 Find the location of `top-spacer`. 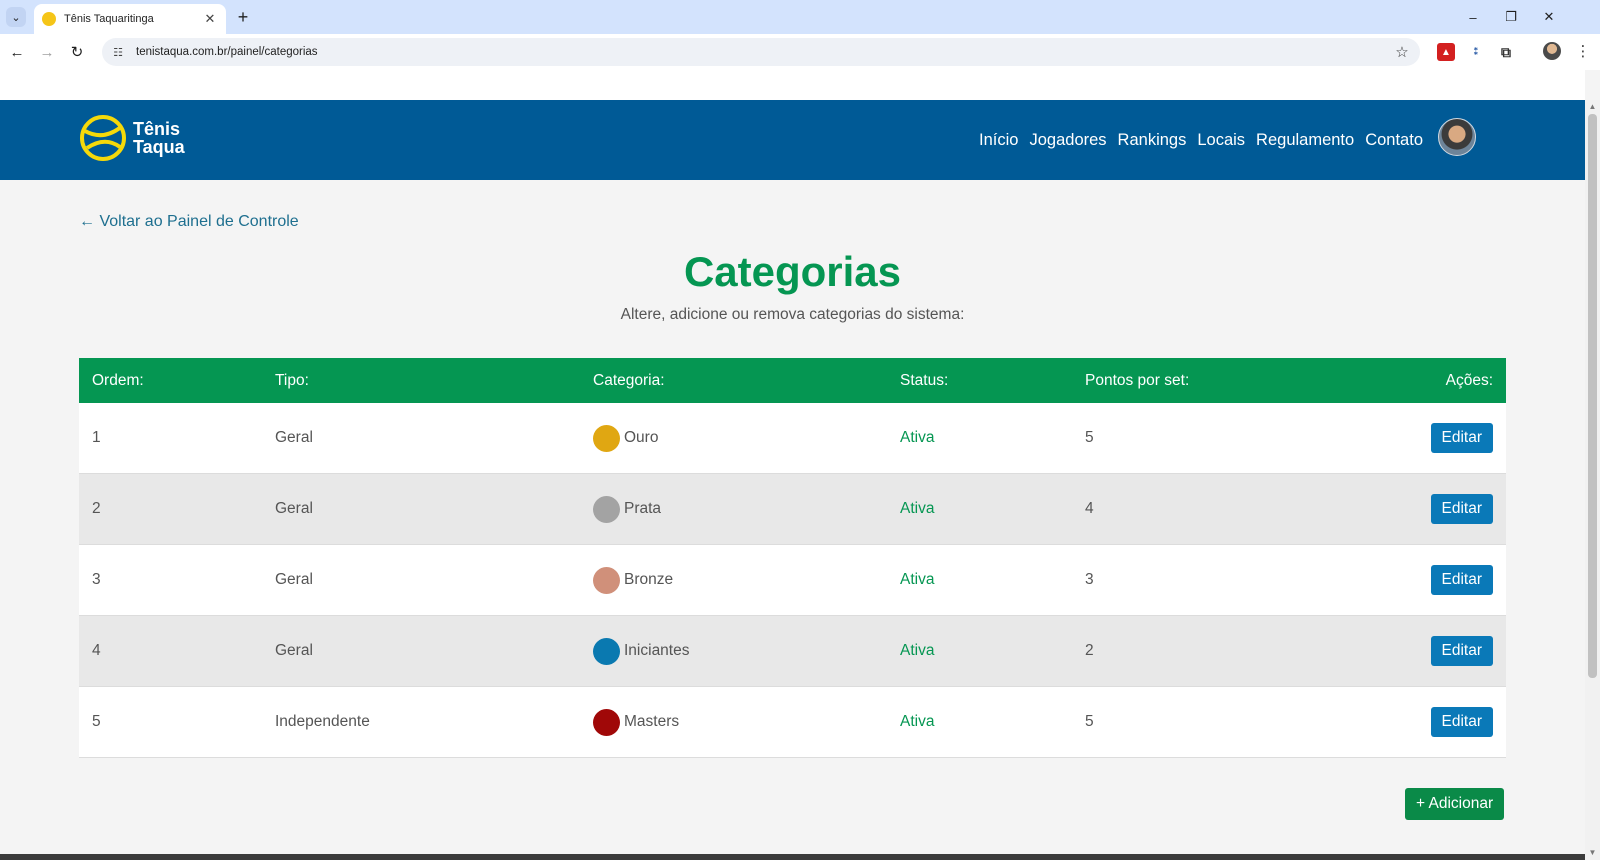

top-spacer is located at coordinates (792, 85).